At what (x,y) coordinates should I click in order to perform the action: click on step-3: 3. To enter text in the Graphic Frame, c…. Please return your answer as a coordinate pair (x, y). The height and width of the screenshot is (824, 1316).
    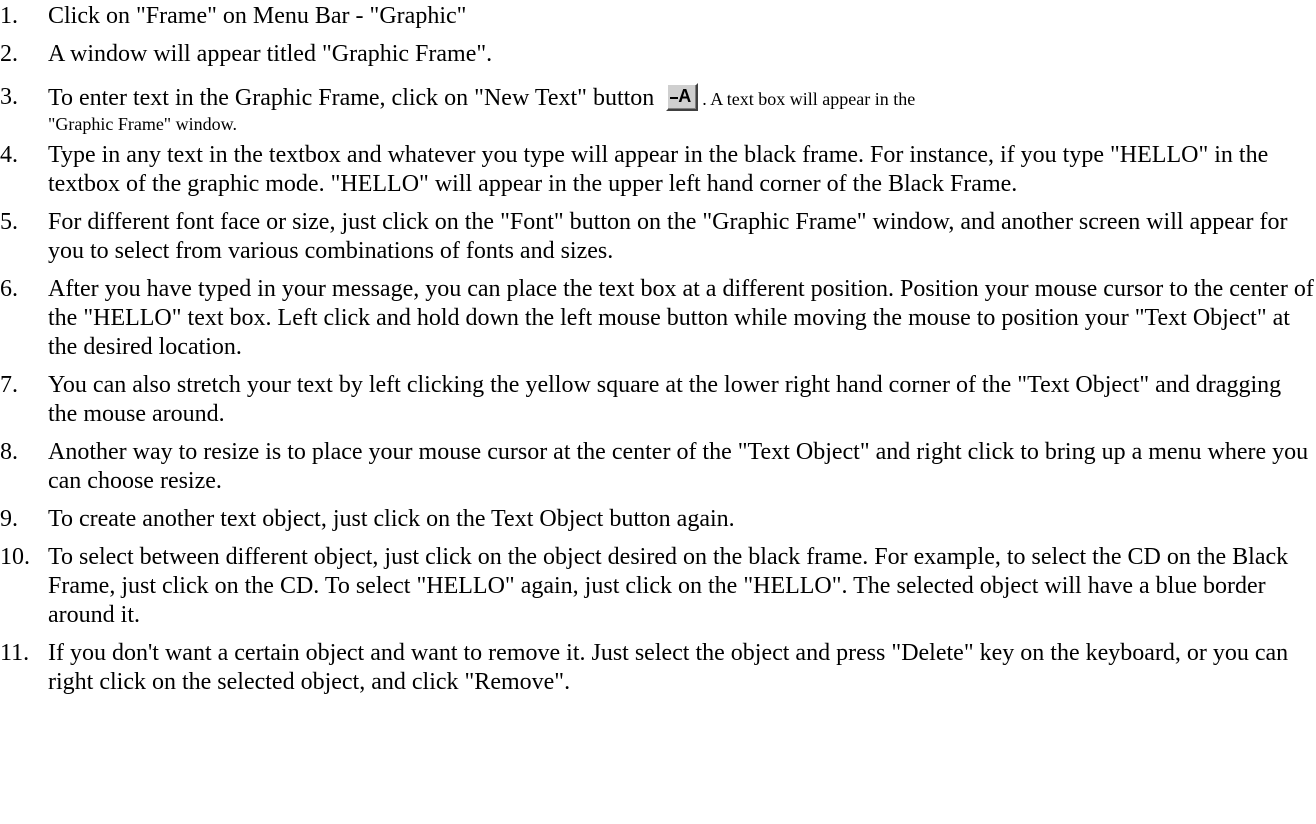
    Looking at the image, I should click on (658, 109).